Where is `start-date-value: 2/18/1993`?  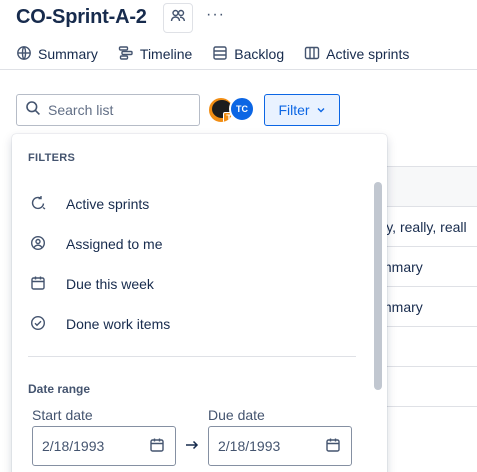
start-date-value: 2/18/1993 is located at coordinates (73, 446).